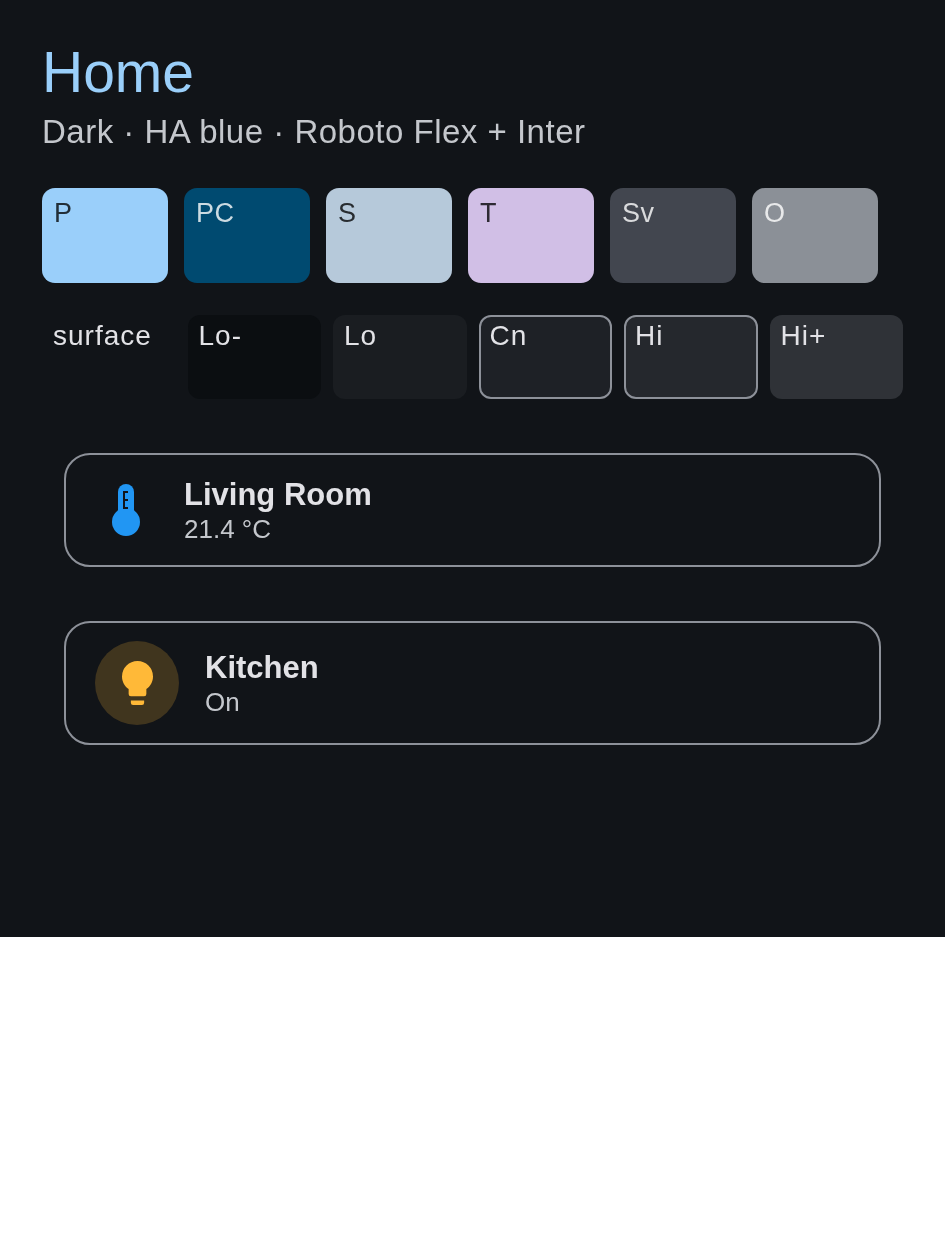  Describe the element at coordinates (254, 357) in the screenshot. I see `surface-tile: Lo-` at that location.